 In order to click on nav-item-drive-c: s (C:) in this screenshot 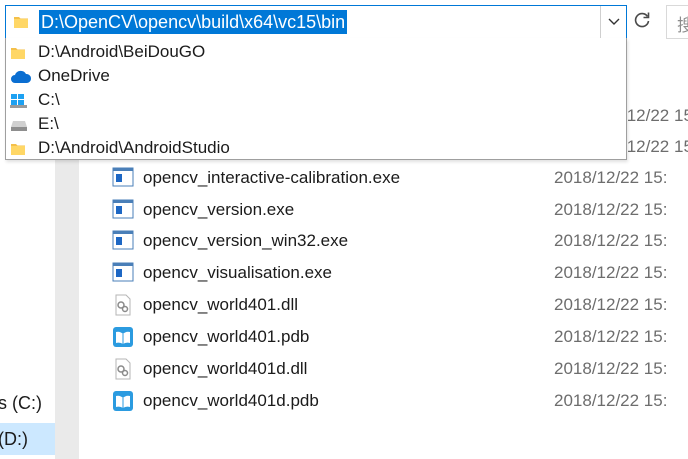, I will do `click(27, 403)`.